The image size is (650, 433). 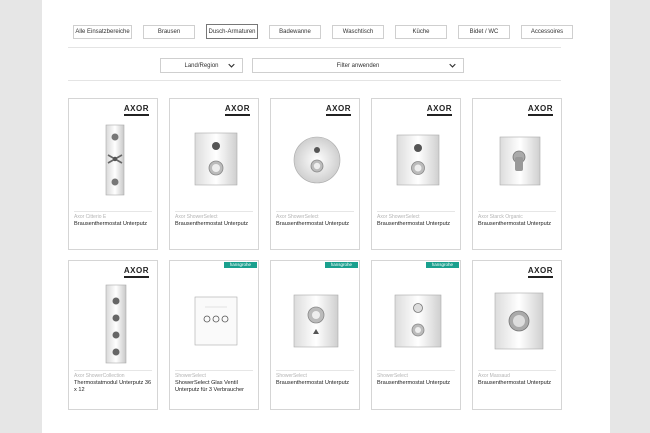 What do you see at coordinates (232, 31) in the screenshot?
I see `tab-dusch-armaturen: Dusch-Armaturen` at bounding box center [232, 31].